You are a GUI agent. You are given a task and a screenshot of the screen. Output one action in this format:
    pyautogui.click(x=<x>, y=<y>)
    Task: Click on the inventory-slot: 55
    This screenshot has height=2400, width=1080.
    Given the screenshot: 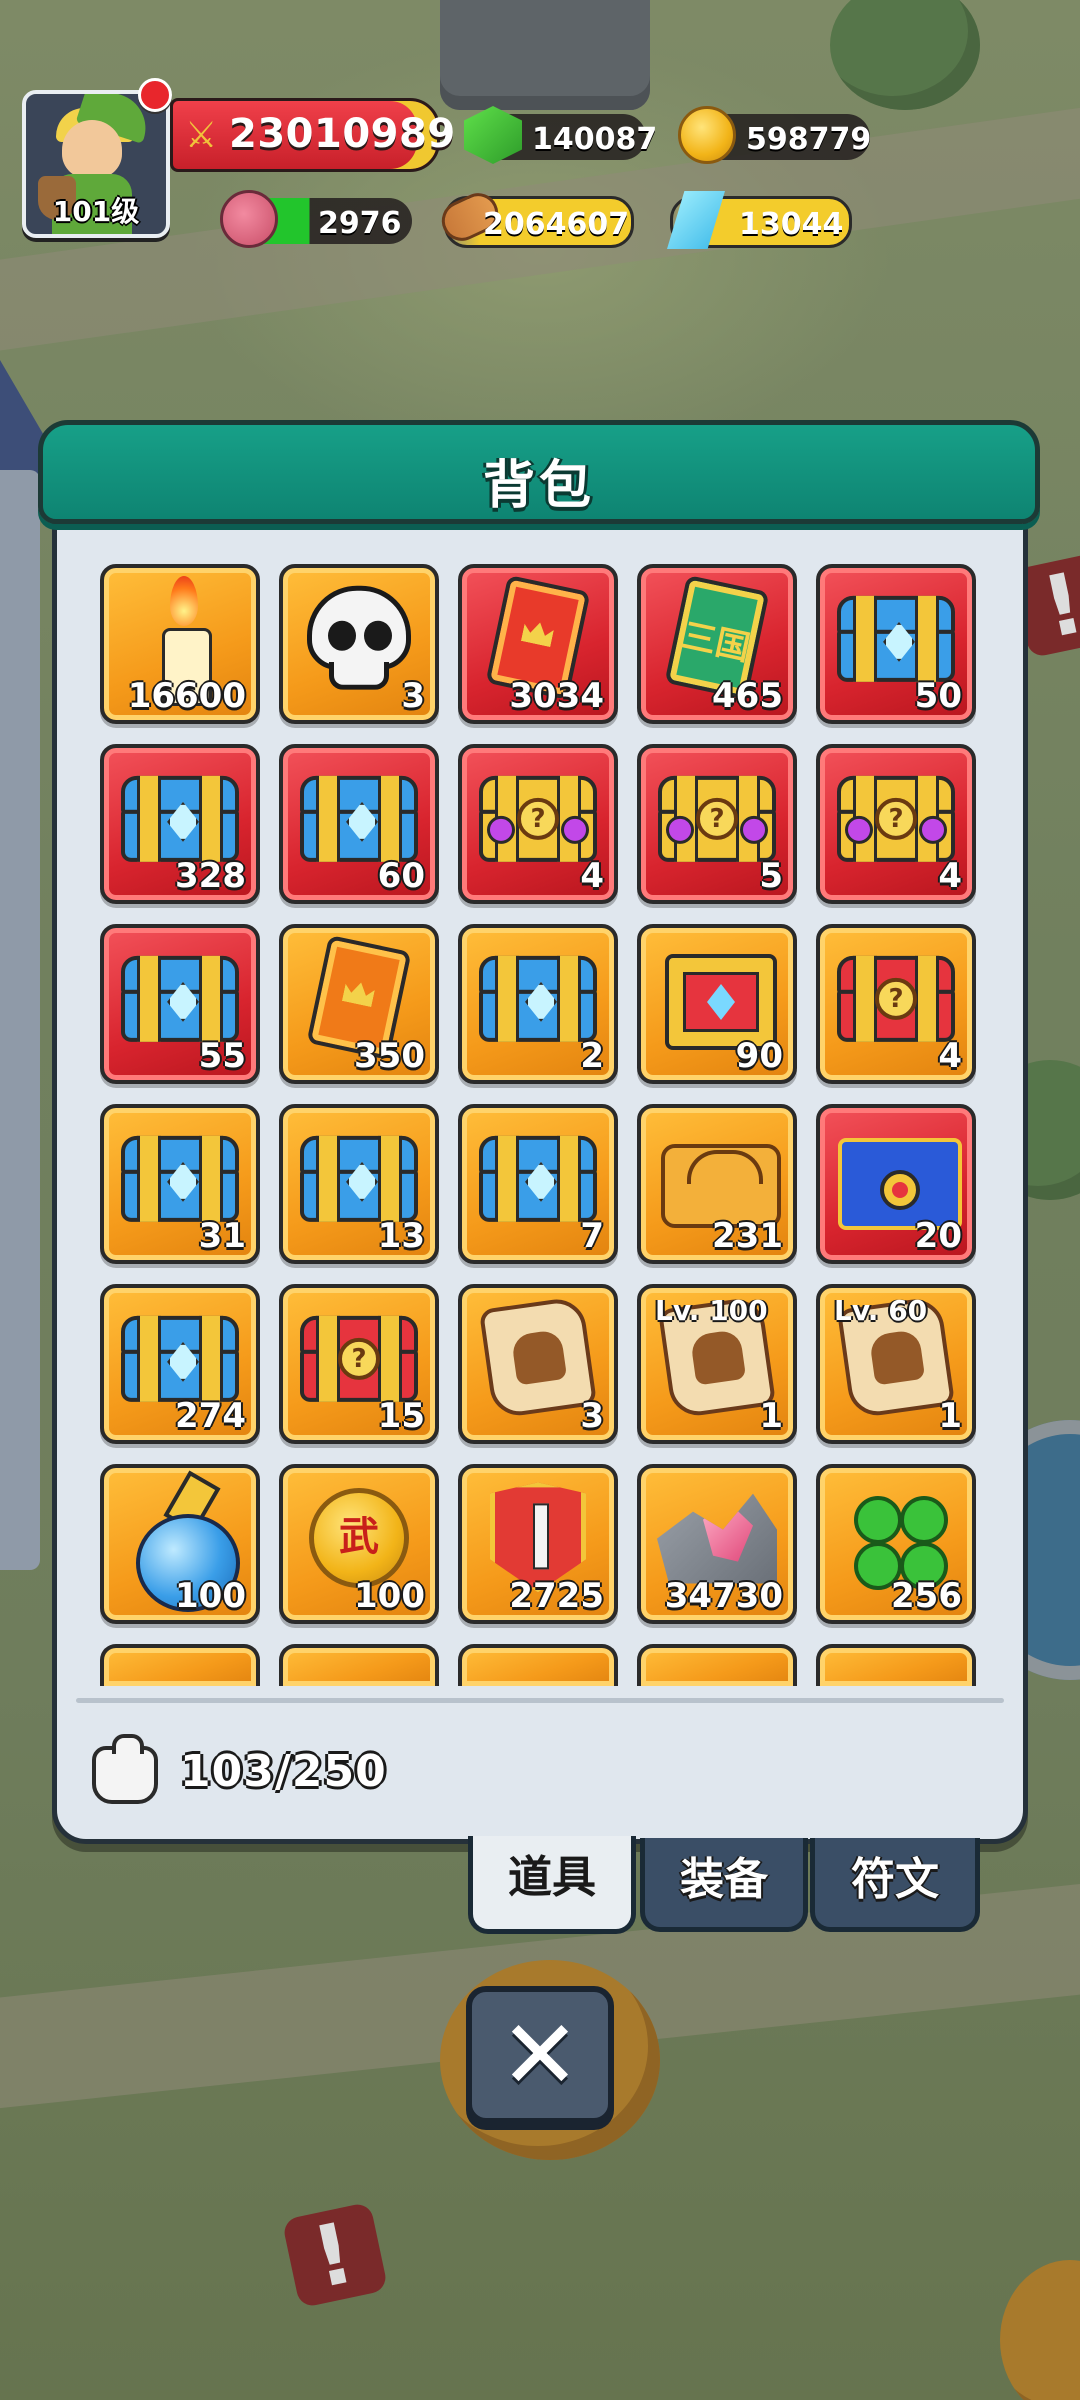 What is the action you would take?
    pyautogui.click(x=180, y=1004)
    